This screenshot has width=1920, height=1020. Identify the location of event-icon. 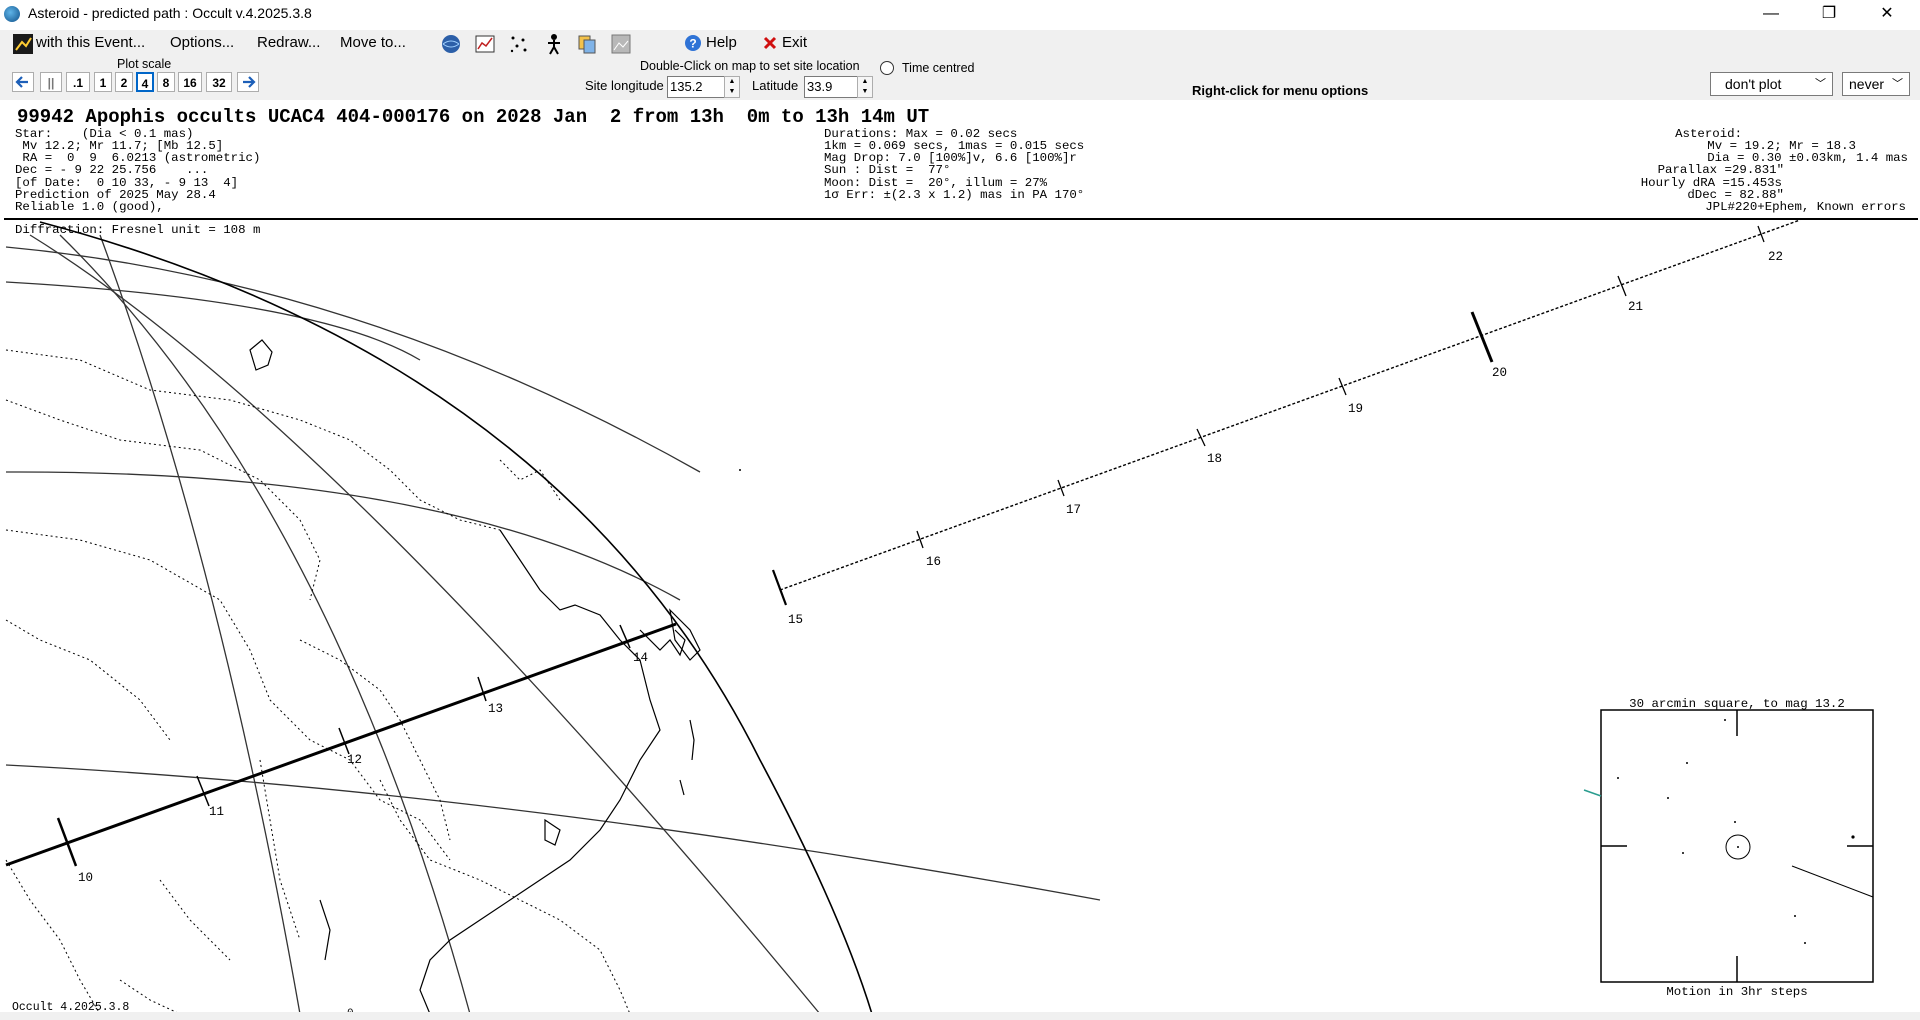
(23, 44).